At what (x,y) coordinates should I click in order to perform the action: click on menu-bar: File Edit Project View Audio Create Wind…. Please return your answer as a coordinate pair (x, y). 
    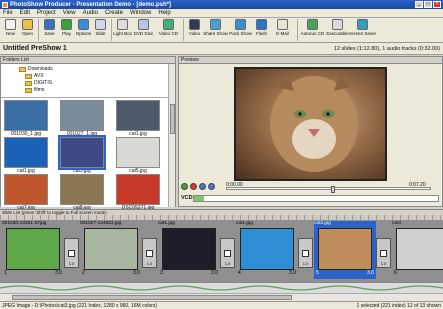
    Looking at the image, I should click on (221, 13).